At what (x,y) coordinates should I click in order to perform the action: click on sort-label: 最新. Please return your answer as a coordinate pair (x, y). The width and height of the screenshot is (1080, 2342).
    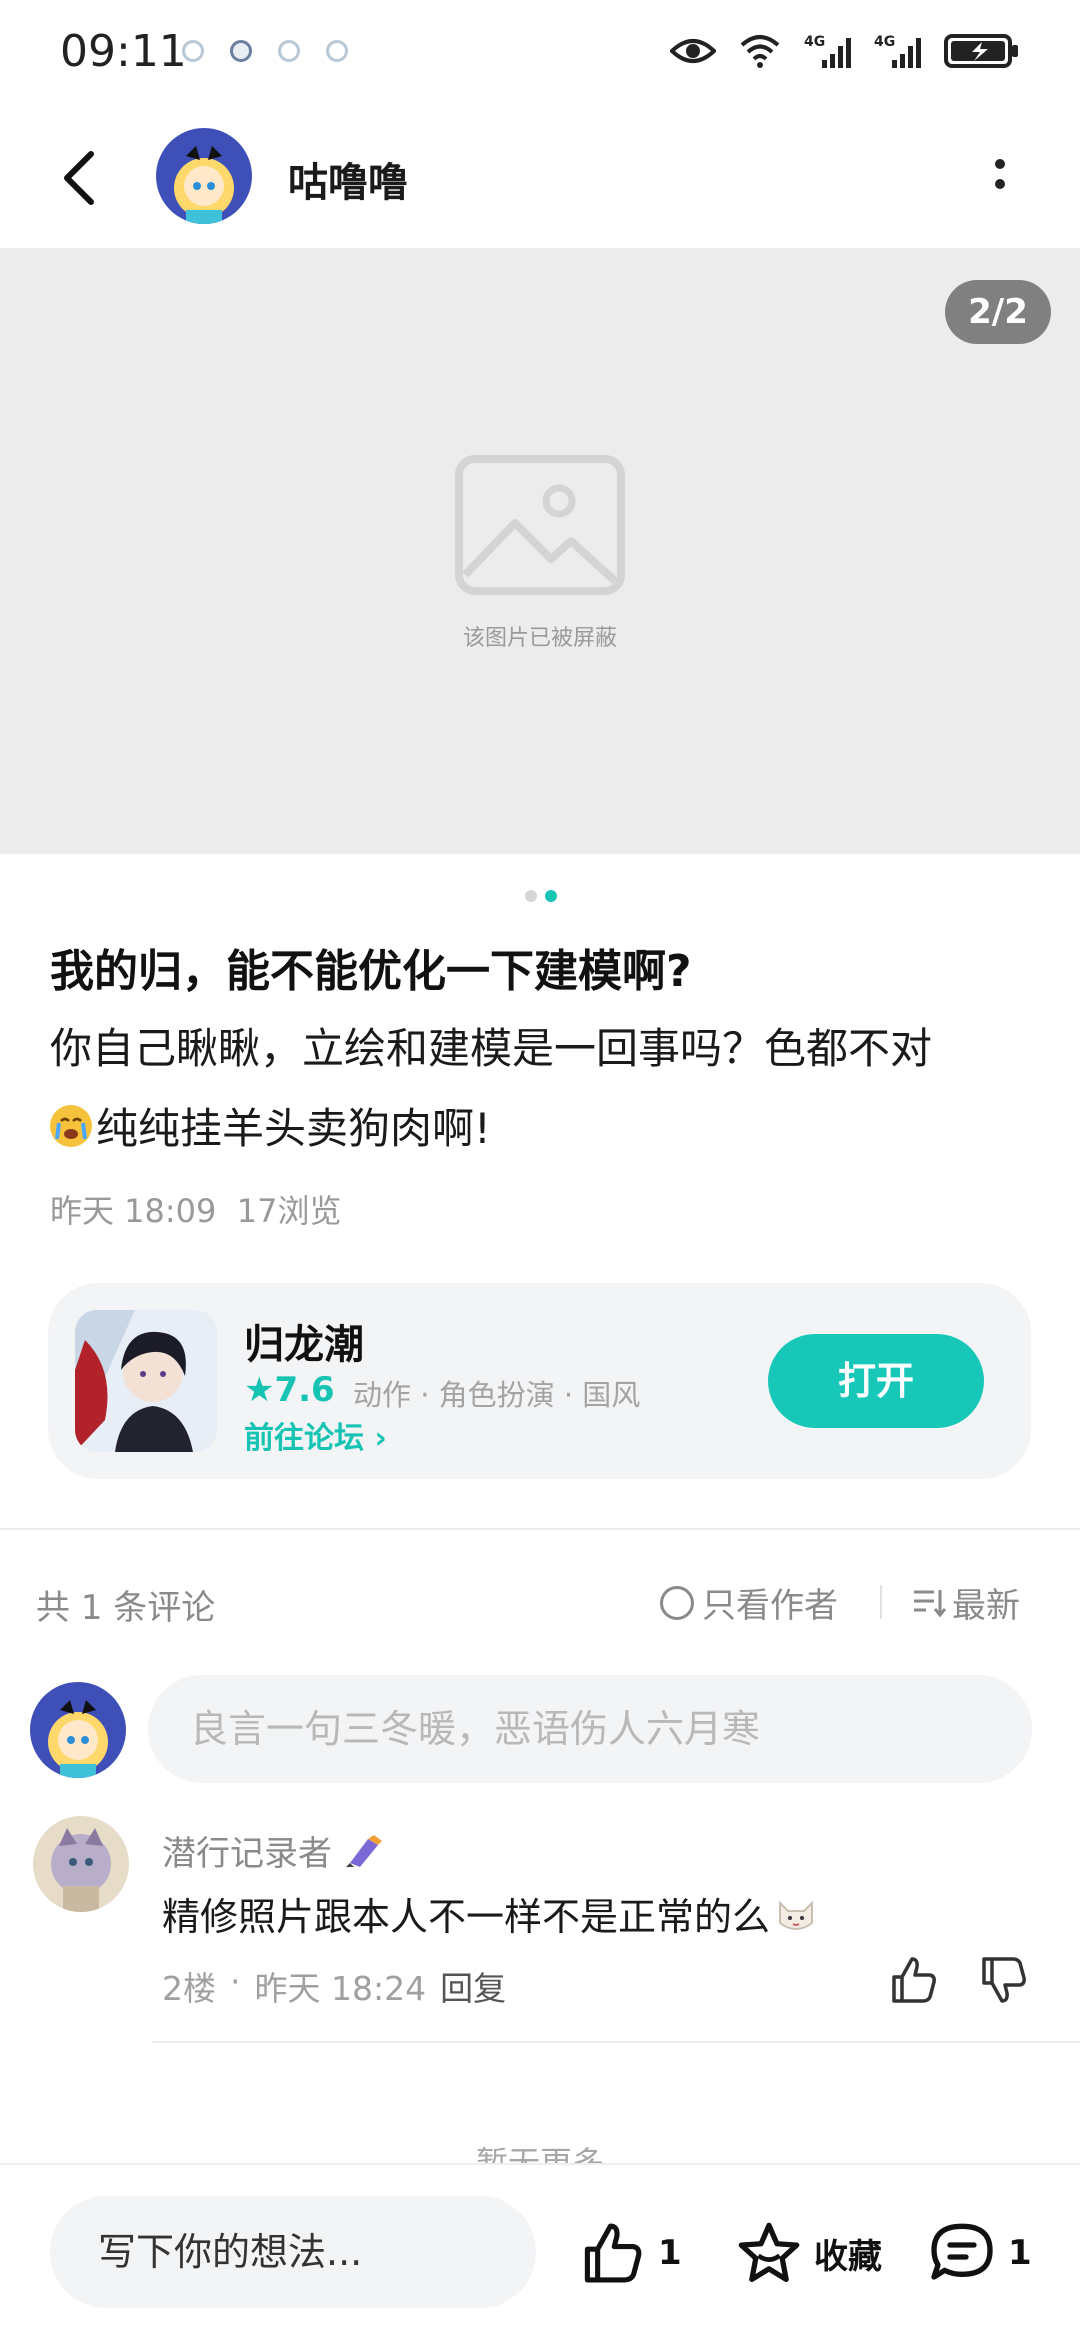
    Looking at the image, I should click on (986, 1606).